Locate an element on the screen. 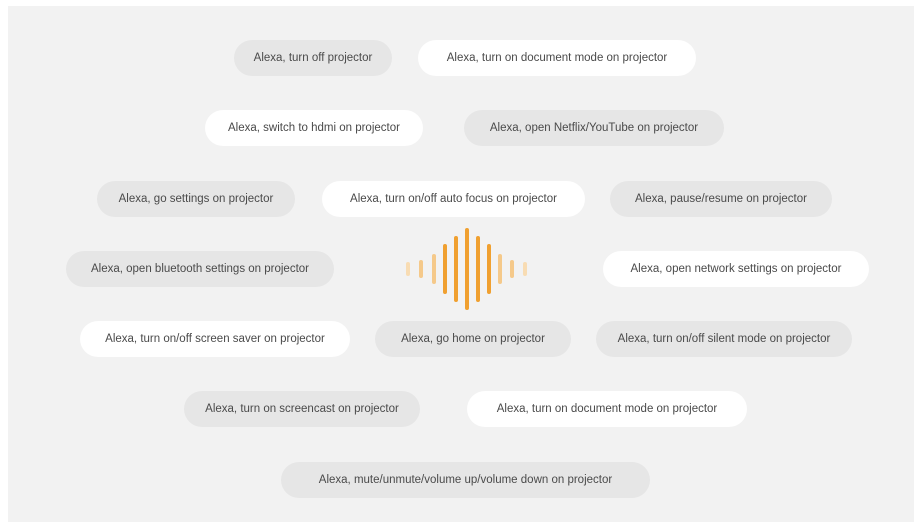 This screenshot has height=528, width=922. command-chip-turn-off-projector: Alexa, turn off projector is located at coordinates (313, 58).